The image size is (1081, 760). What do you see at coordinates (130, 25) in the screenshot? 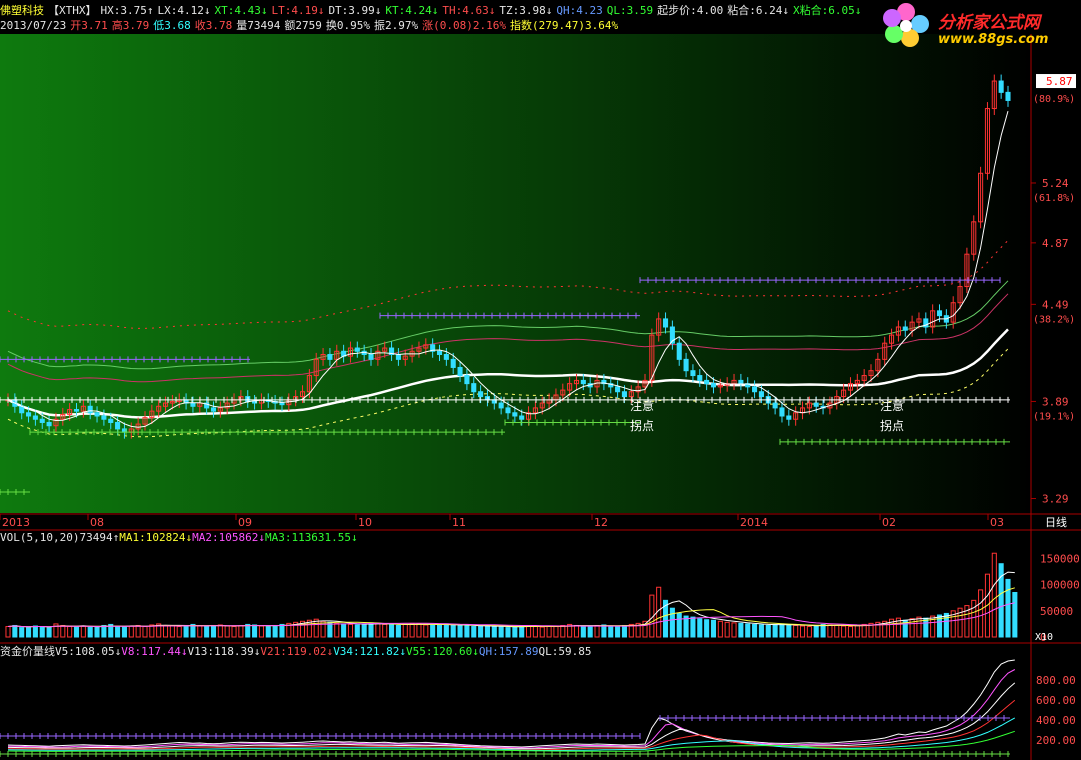
I see `ohlc-field-2: 高3.79` at bounding box center [130, 25].